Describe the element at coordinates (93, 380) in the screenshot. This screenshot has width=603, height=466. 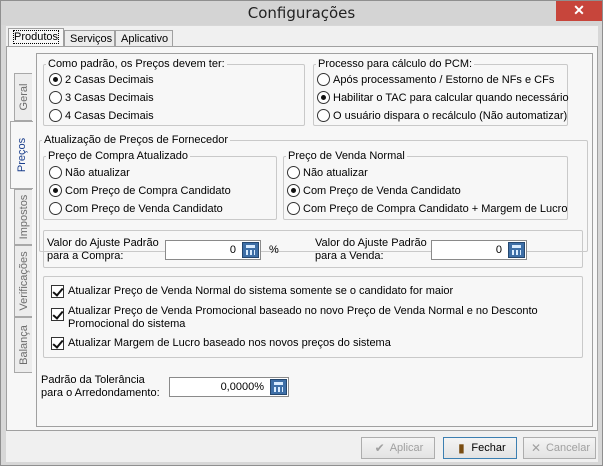
I see `tolerancia-label-line1: Padrão da Tolerância` at that location.